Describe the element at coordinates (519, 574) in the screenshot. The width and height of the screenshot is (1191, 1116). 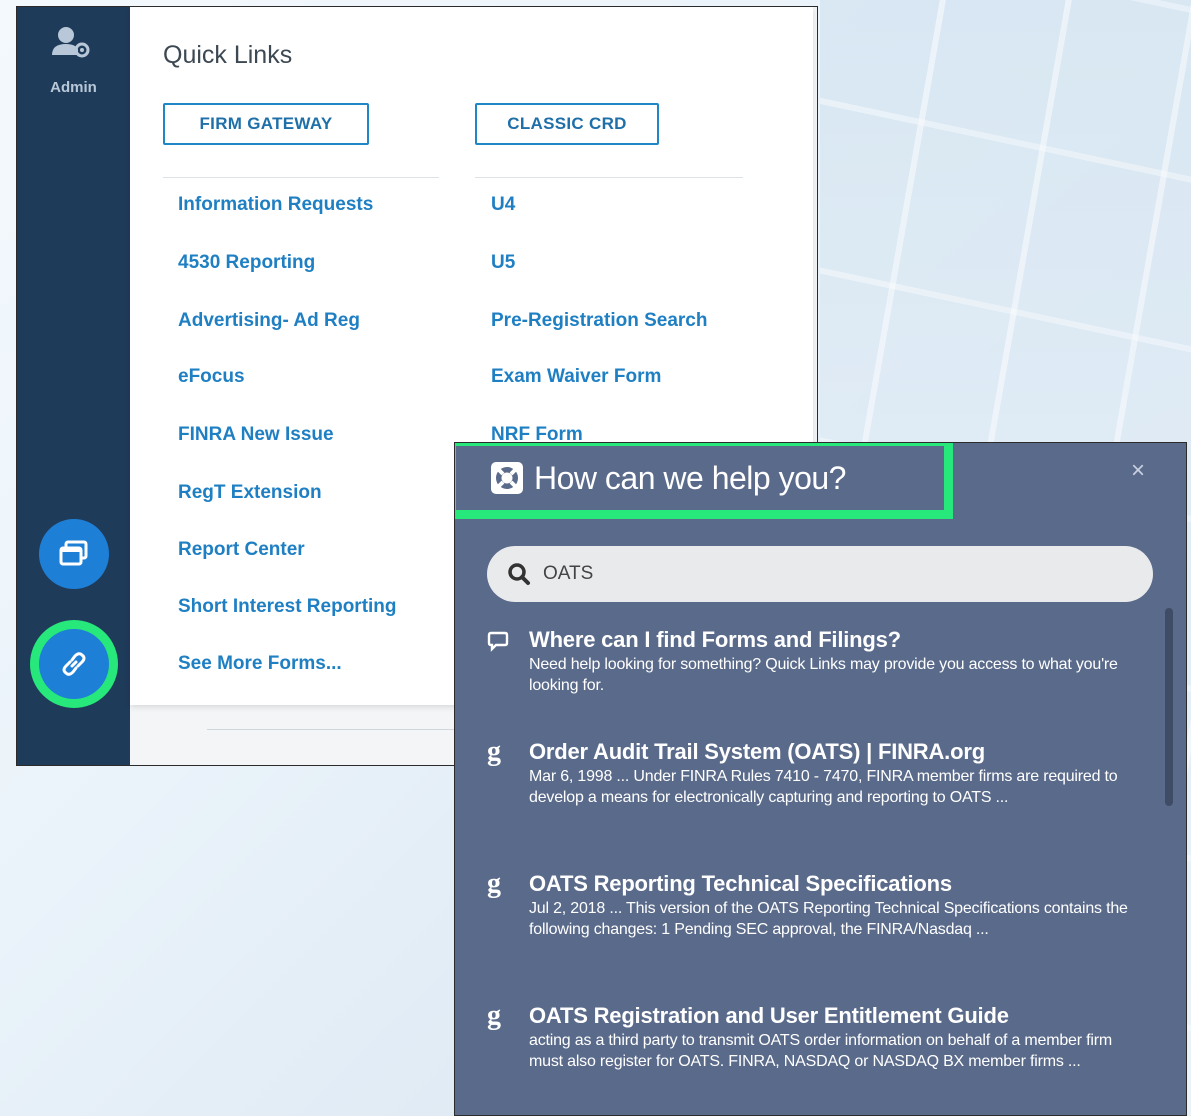
I see `search-icon` at that location.